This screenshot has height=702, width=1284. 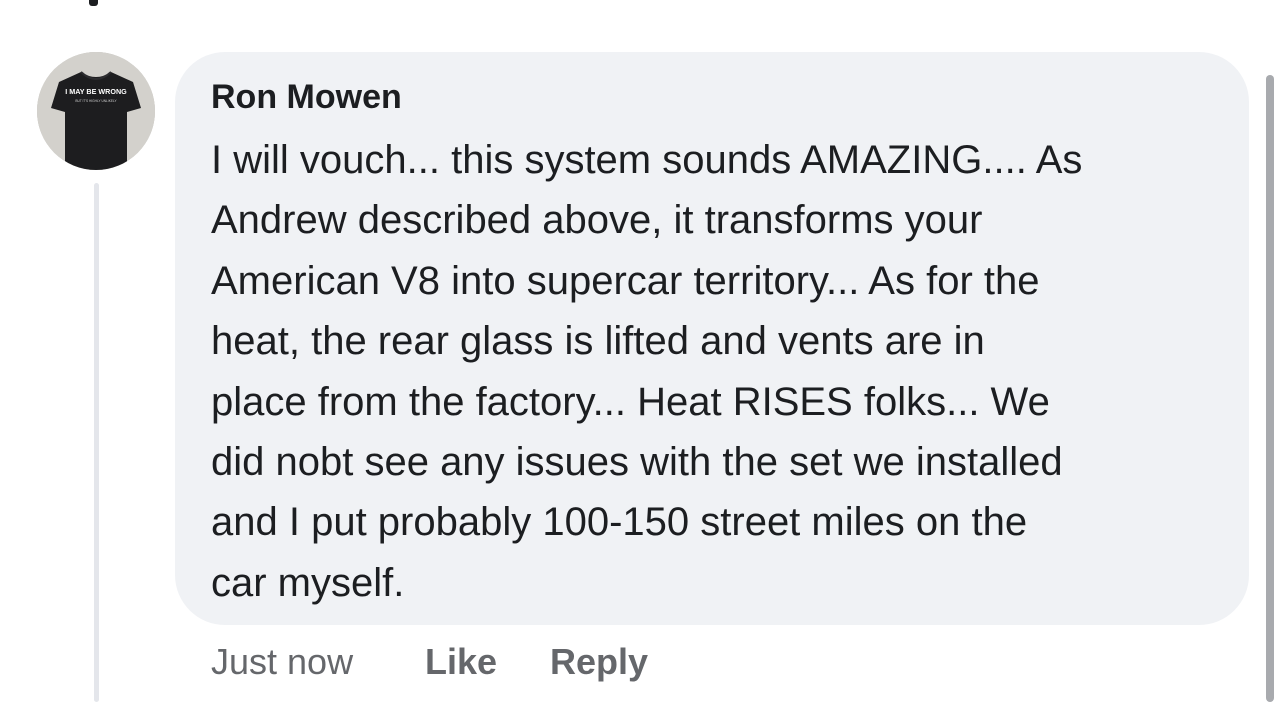 I want to click on avatar-shirt-subtext: BUT IT'S HIGHLY UNLIKELY, so click(x=96, y=101).